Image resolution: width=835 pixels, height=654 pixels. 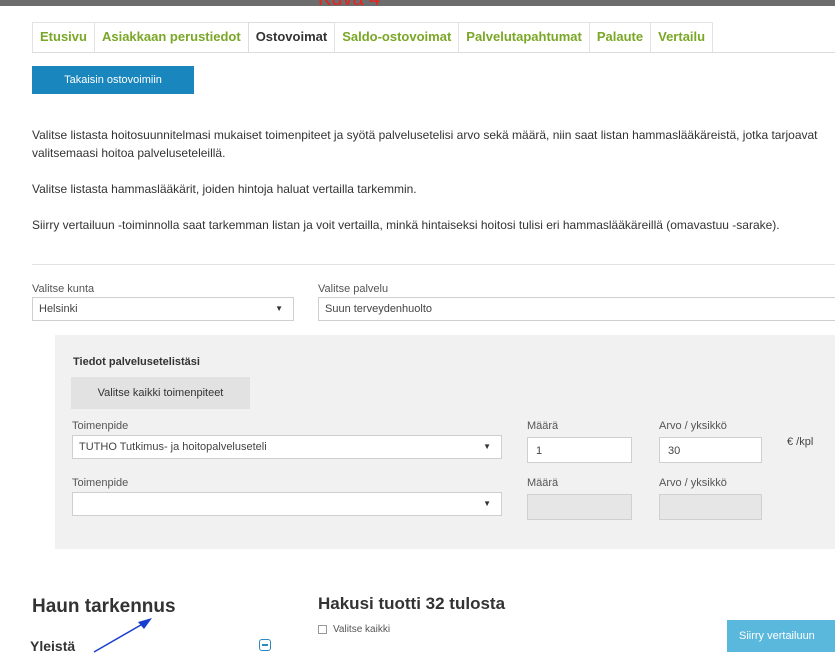 What do you see at coordinates (122, 635) in the screenshot?
I see `arrow-icon` at bounding box center [122, 635].